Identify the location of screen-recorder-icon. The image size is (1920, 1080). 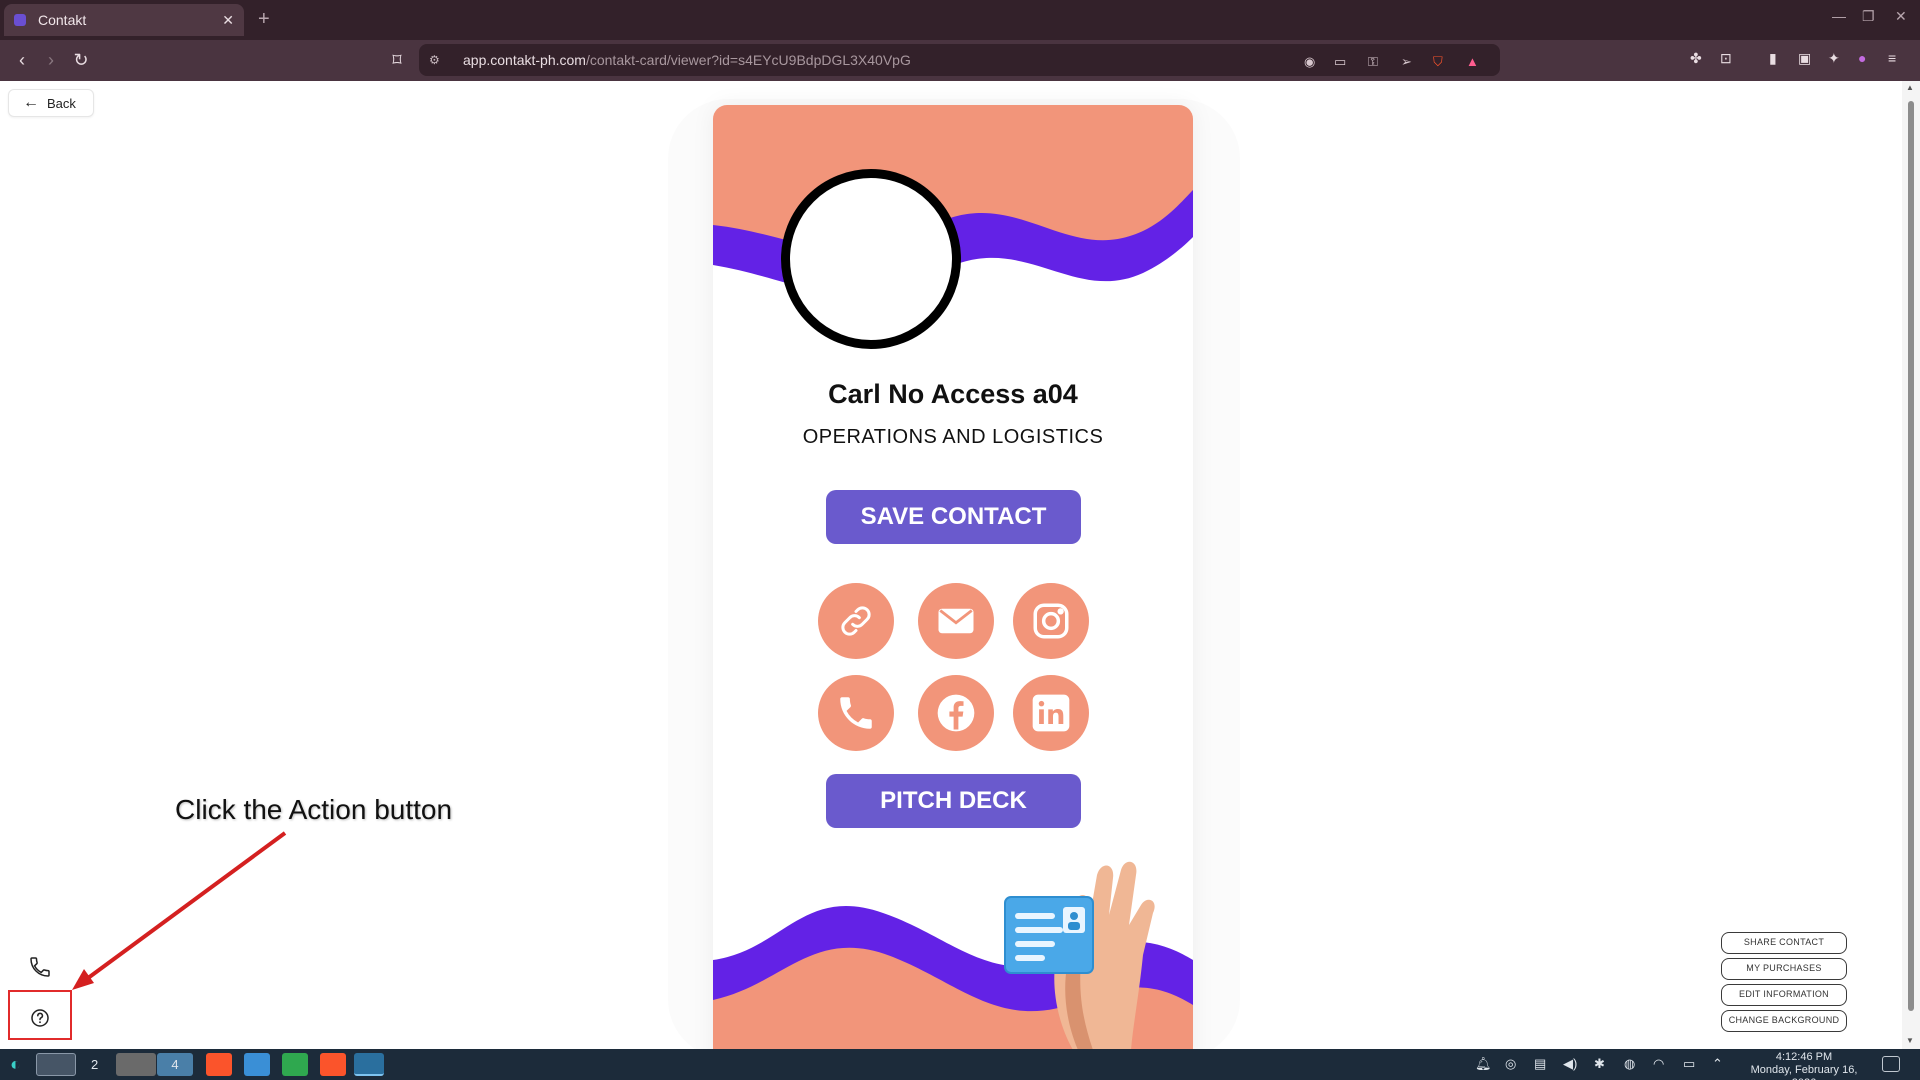
(369, 1064).